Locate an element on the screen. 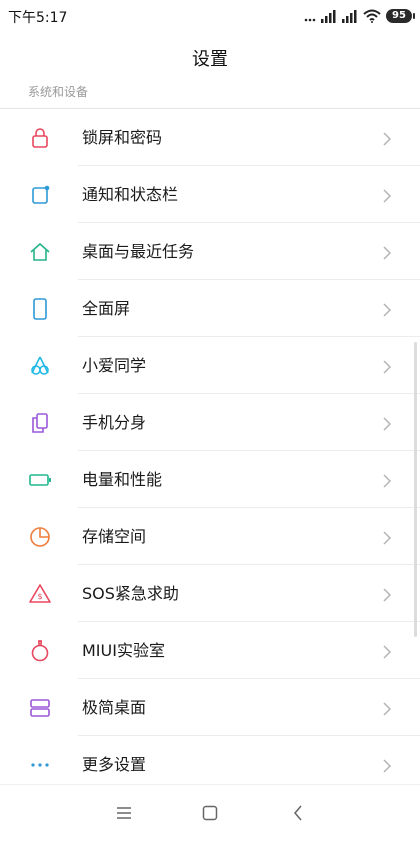 Image resolution: width=420 pixels, height=841 pixels. more-dots-icon is located at coordinates (40, 765).